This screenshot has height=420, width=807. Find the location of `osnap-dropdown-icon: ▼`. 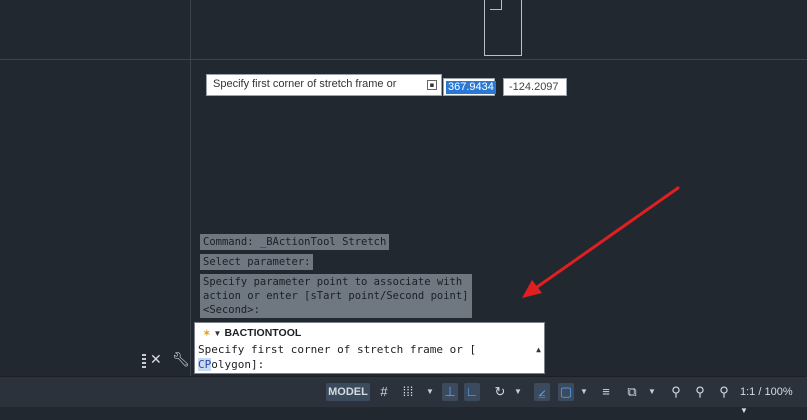

osnap-dropdown-icon: ▼ is located at coordinates (584, 392).